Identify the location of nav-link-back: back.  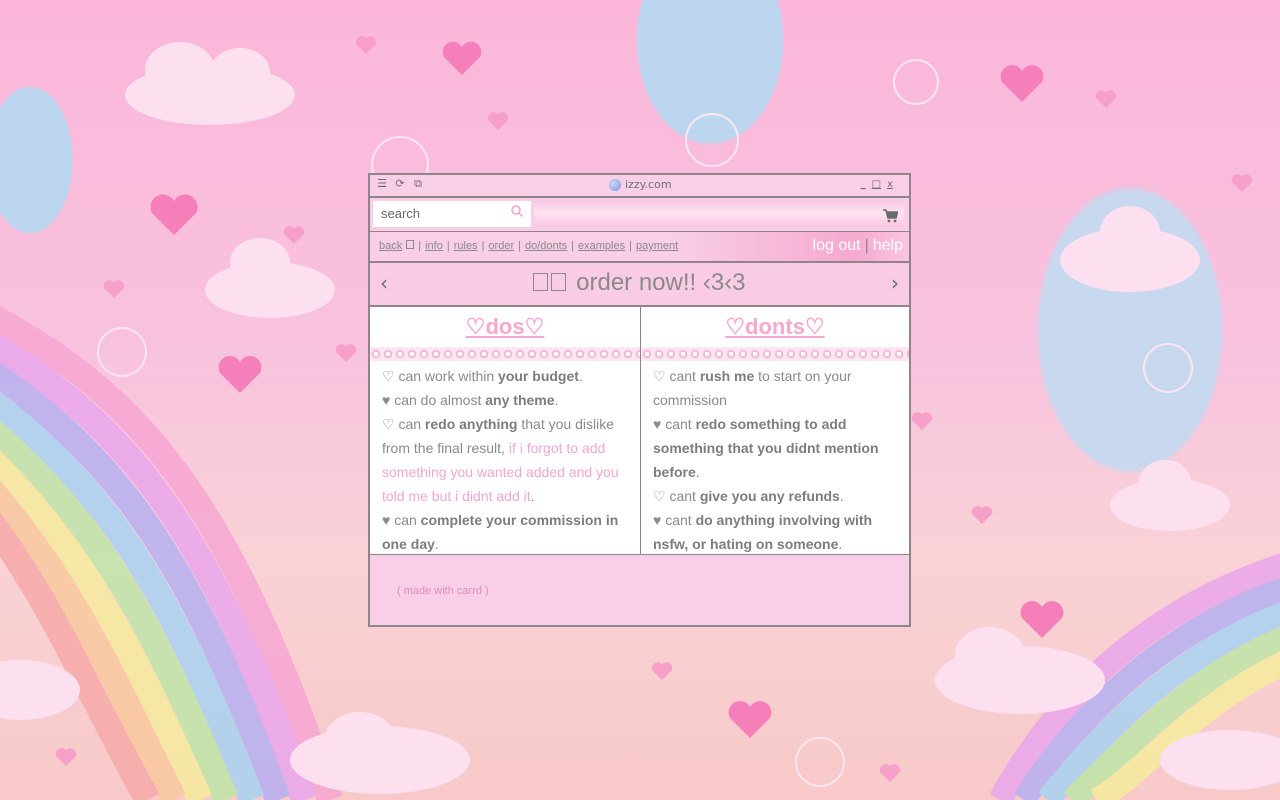
(390, 246).